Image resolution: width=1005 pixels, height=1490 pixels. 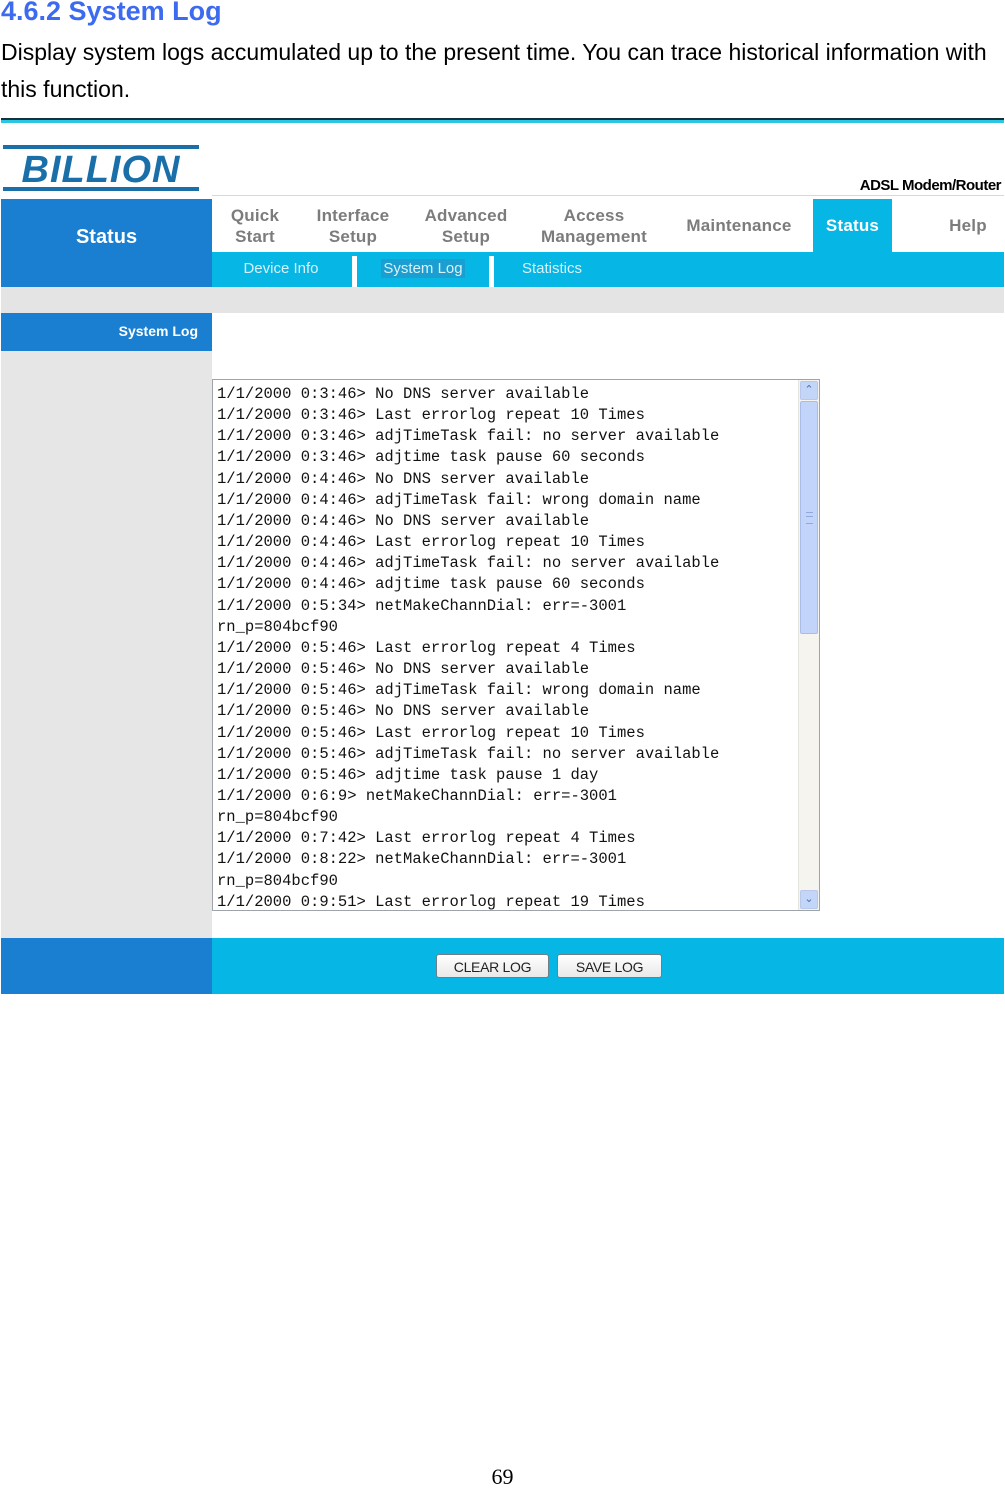 I want to click on scrollbar-thumb, so click(x=809, y=517).